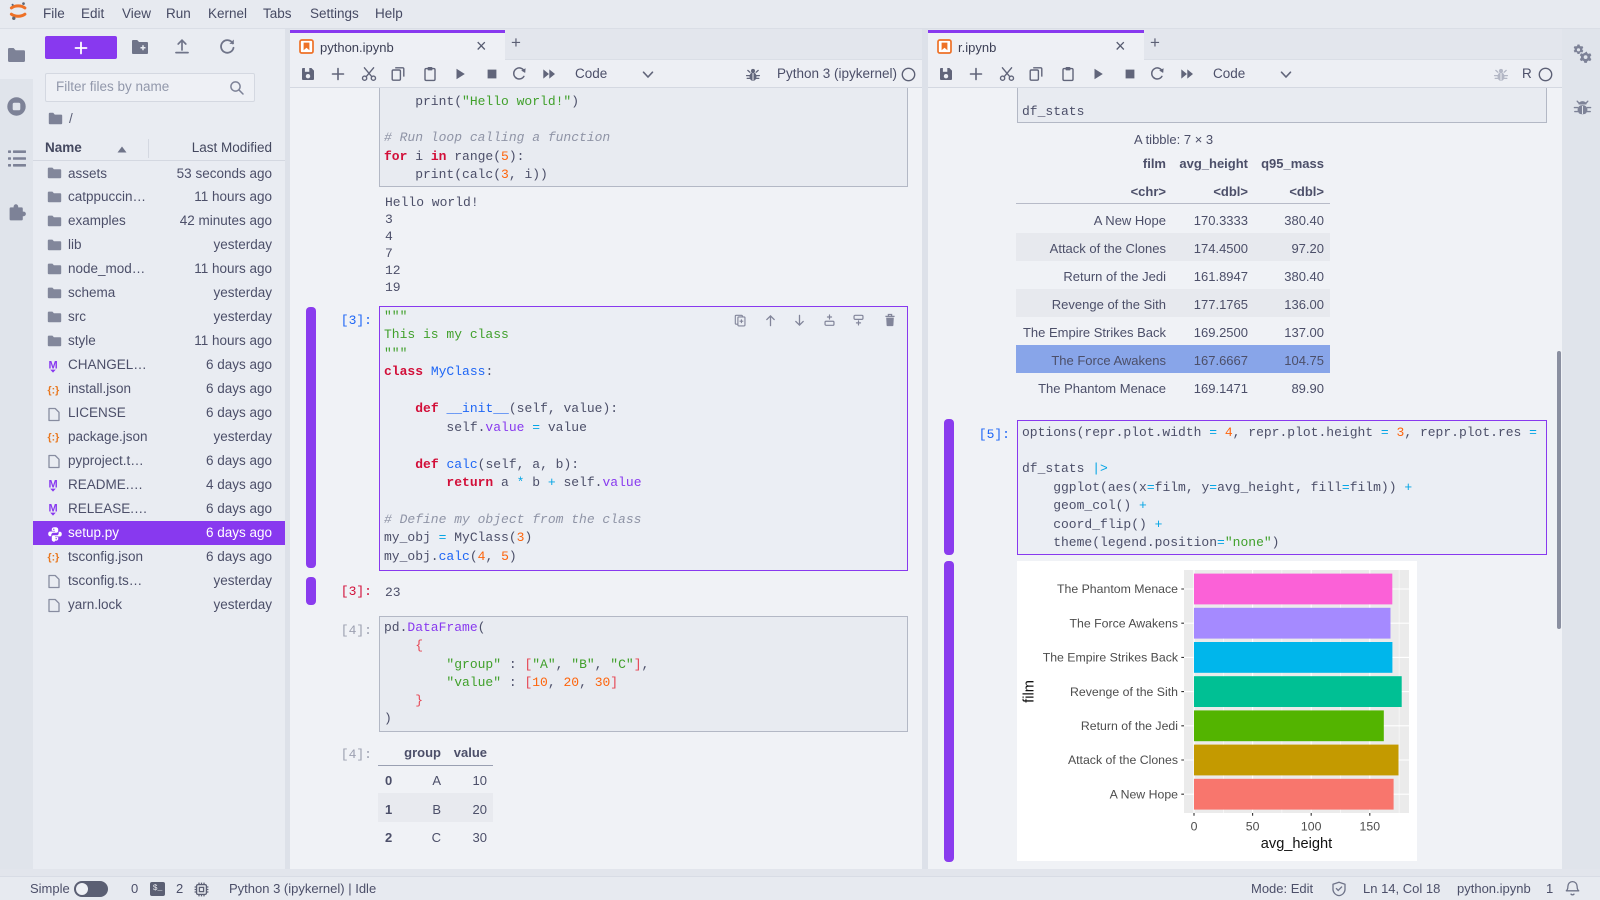 The image size is (1600, 900). Describe the element at coordinates (1253, 827) in the screenshot. I see `svg-text: 50` at that location.